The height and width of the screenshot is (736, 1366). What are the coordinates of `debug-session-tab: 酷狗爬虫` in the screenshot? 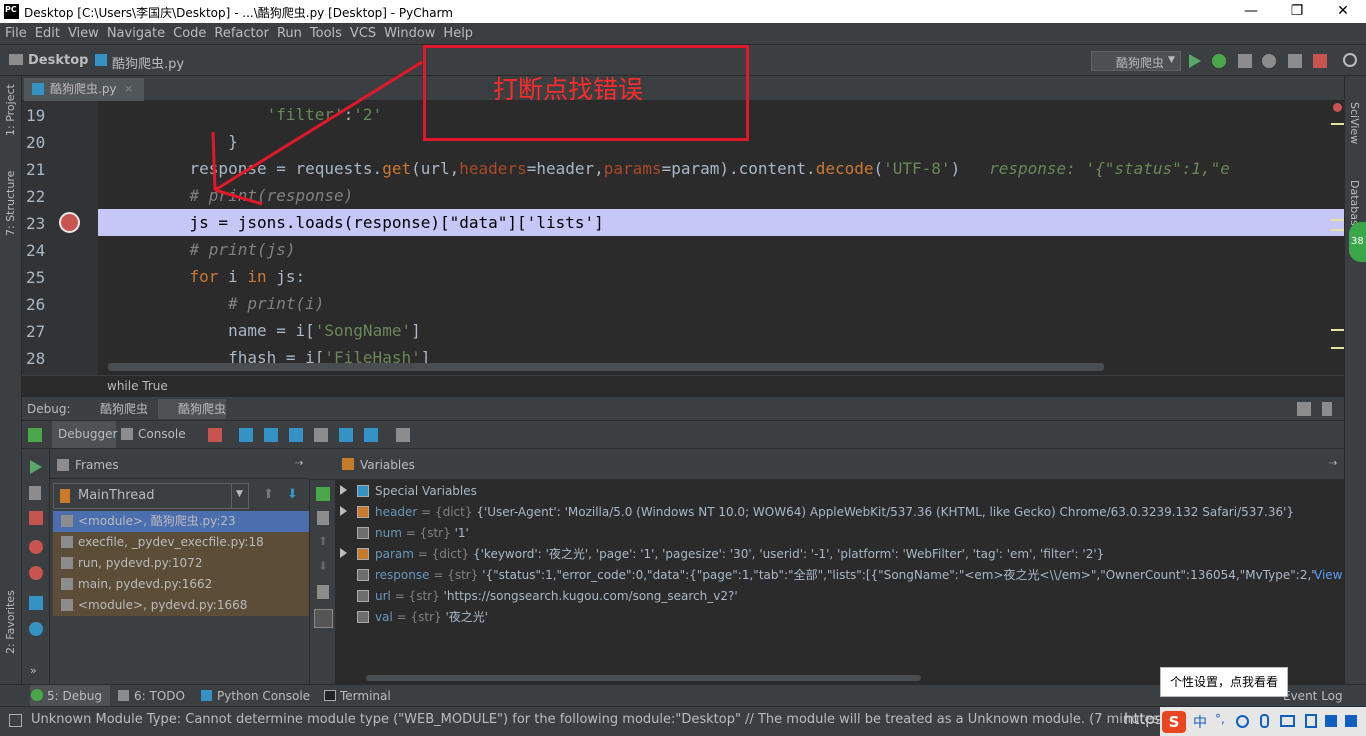 It's located at (114, 409).